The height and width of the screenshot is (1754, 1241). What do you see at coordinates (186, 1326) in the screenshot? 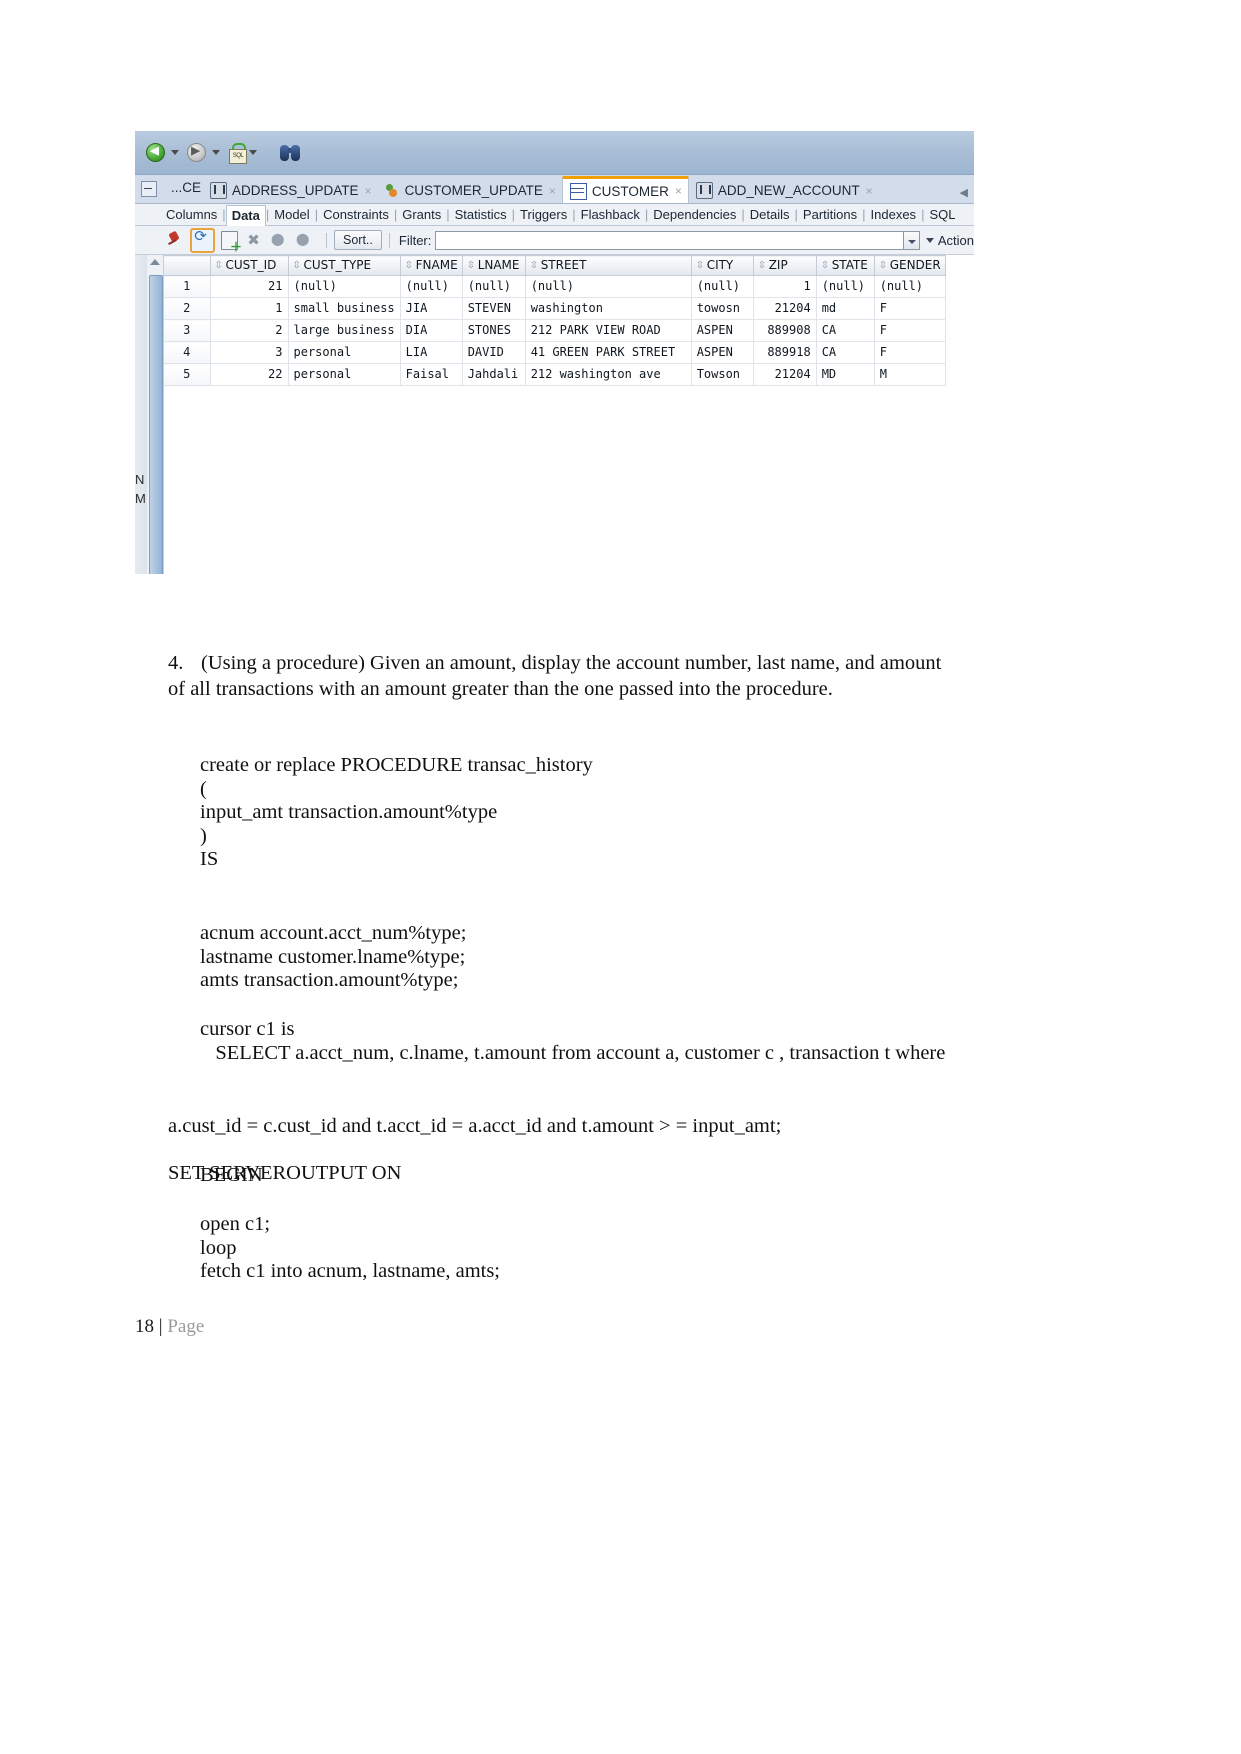
I see `page-word: Page` at bounding box center [186, 1326].